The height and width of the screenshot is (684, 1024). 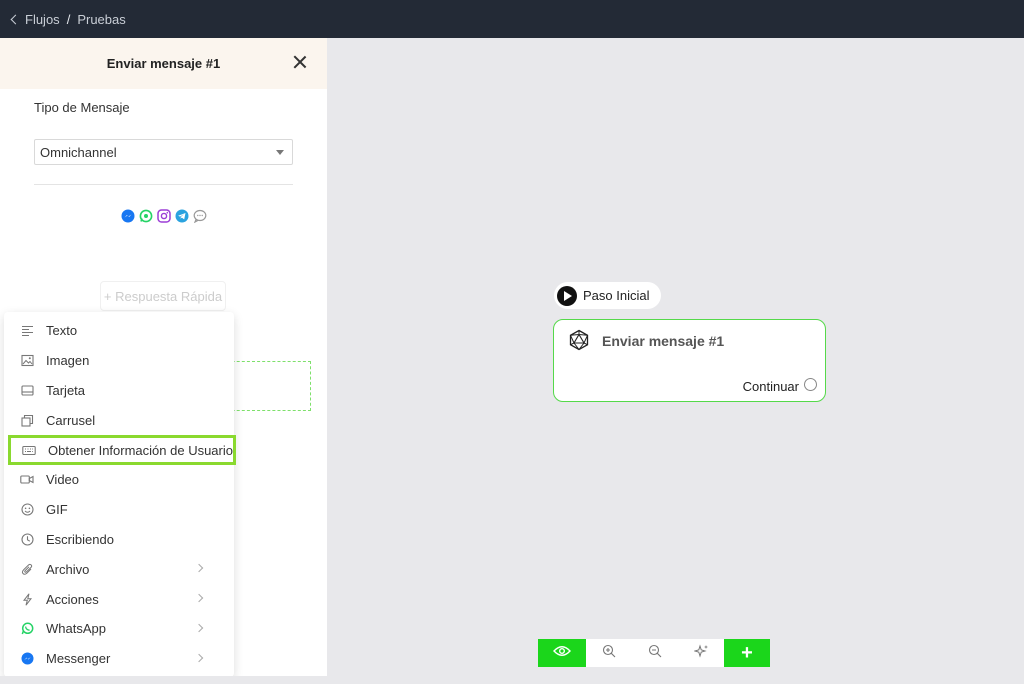 I want to click on text-icon, so click(x=27, y=331).